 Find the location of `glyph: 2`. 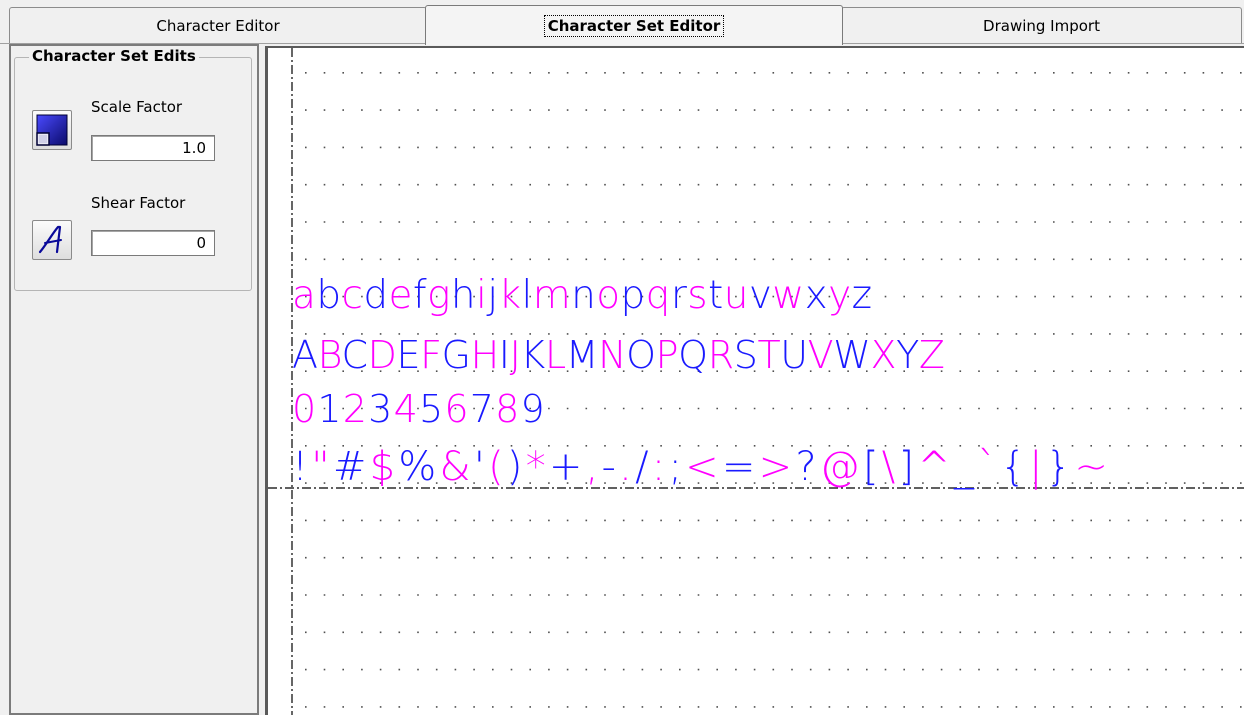

glyph: 2 is located at coordinates (355, 409).